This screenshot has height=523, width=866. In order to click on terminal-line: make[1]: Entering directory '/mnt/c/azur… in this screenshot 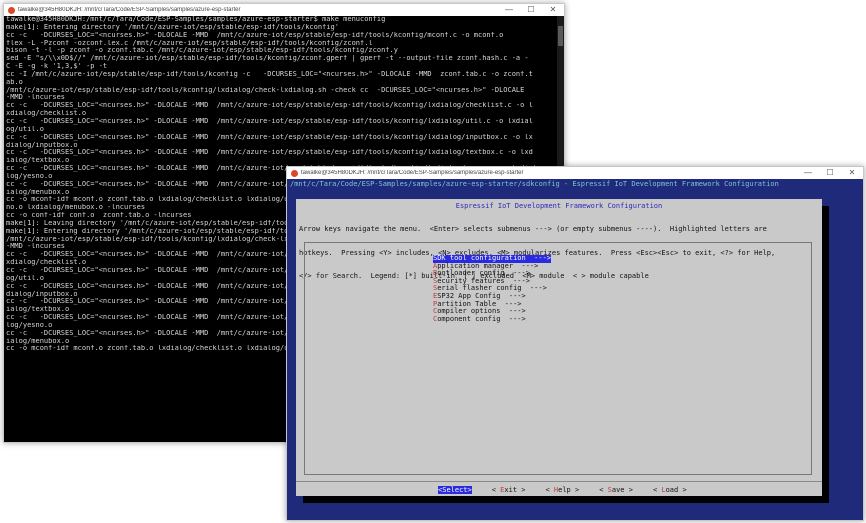, I will do `click(172, 27)`.